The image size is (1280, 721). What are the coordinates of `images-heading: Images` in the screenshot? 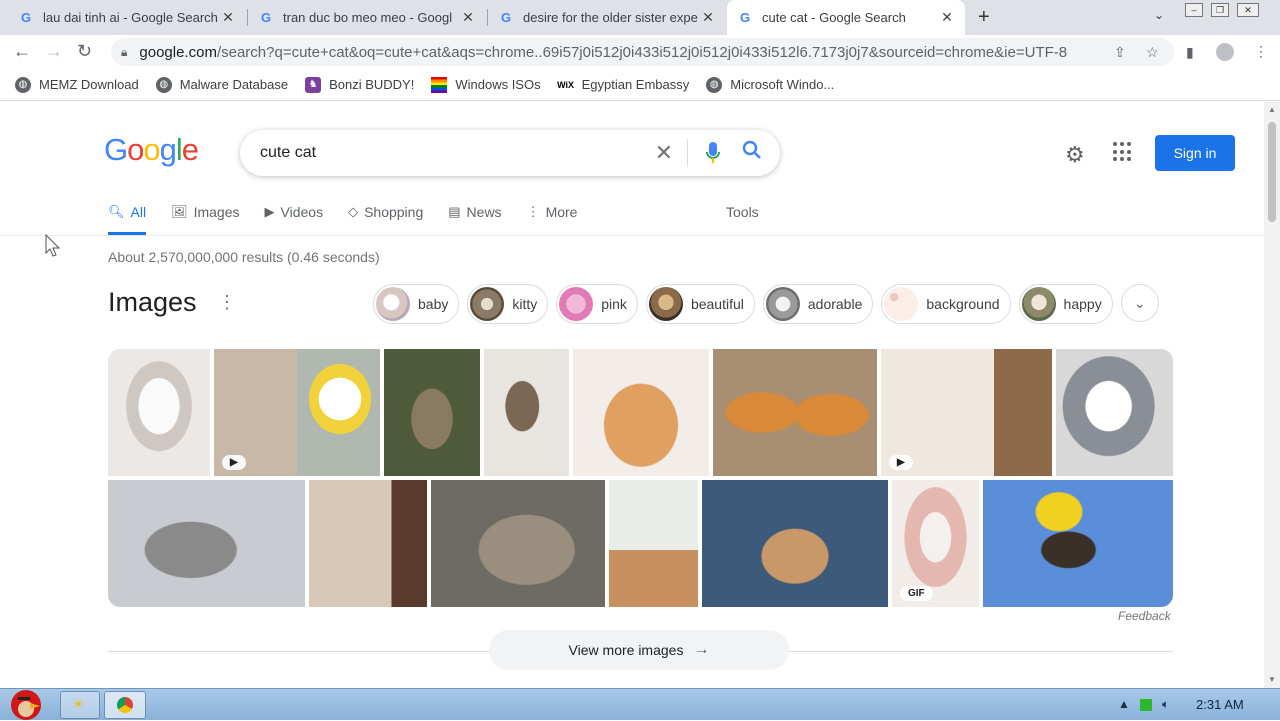 It's located at (152, 302).